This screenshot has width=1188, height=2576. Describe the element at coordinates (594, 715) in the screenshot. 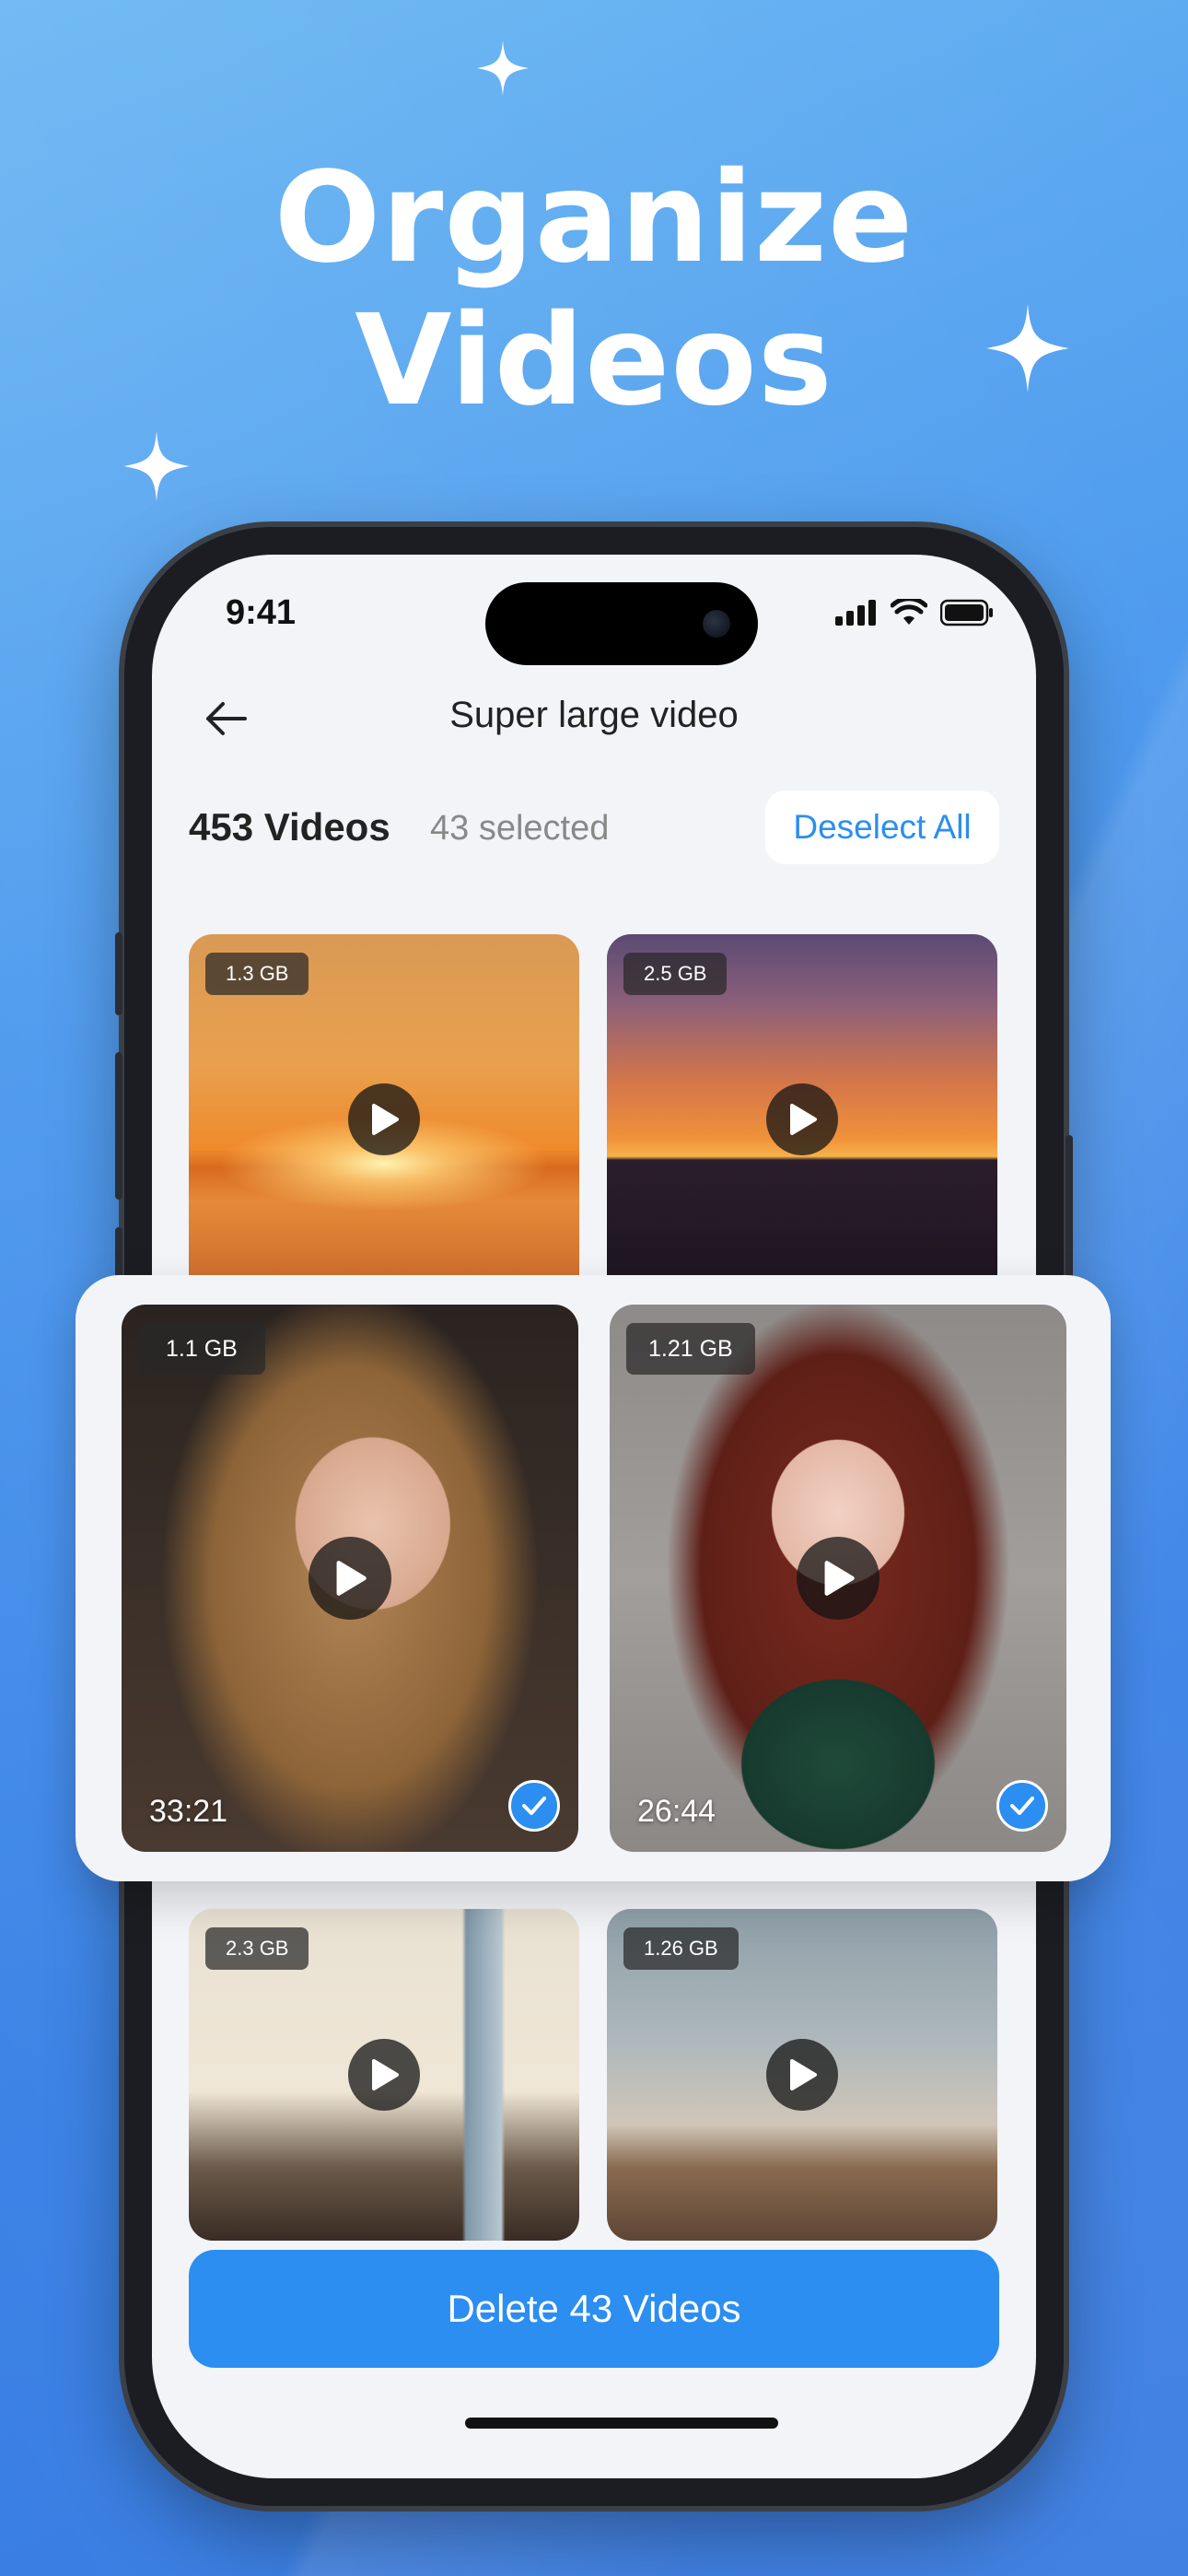

I see `page-title: Super large video` at that location.